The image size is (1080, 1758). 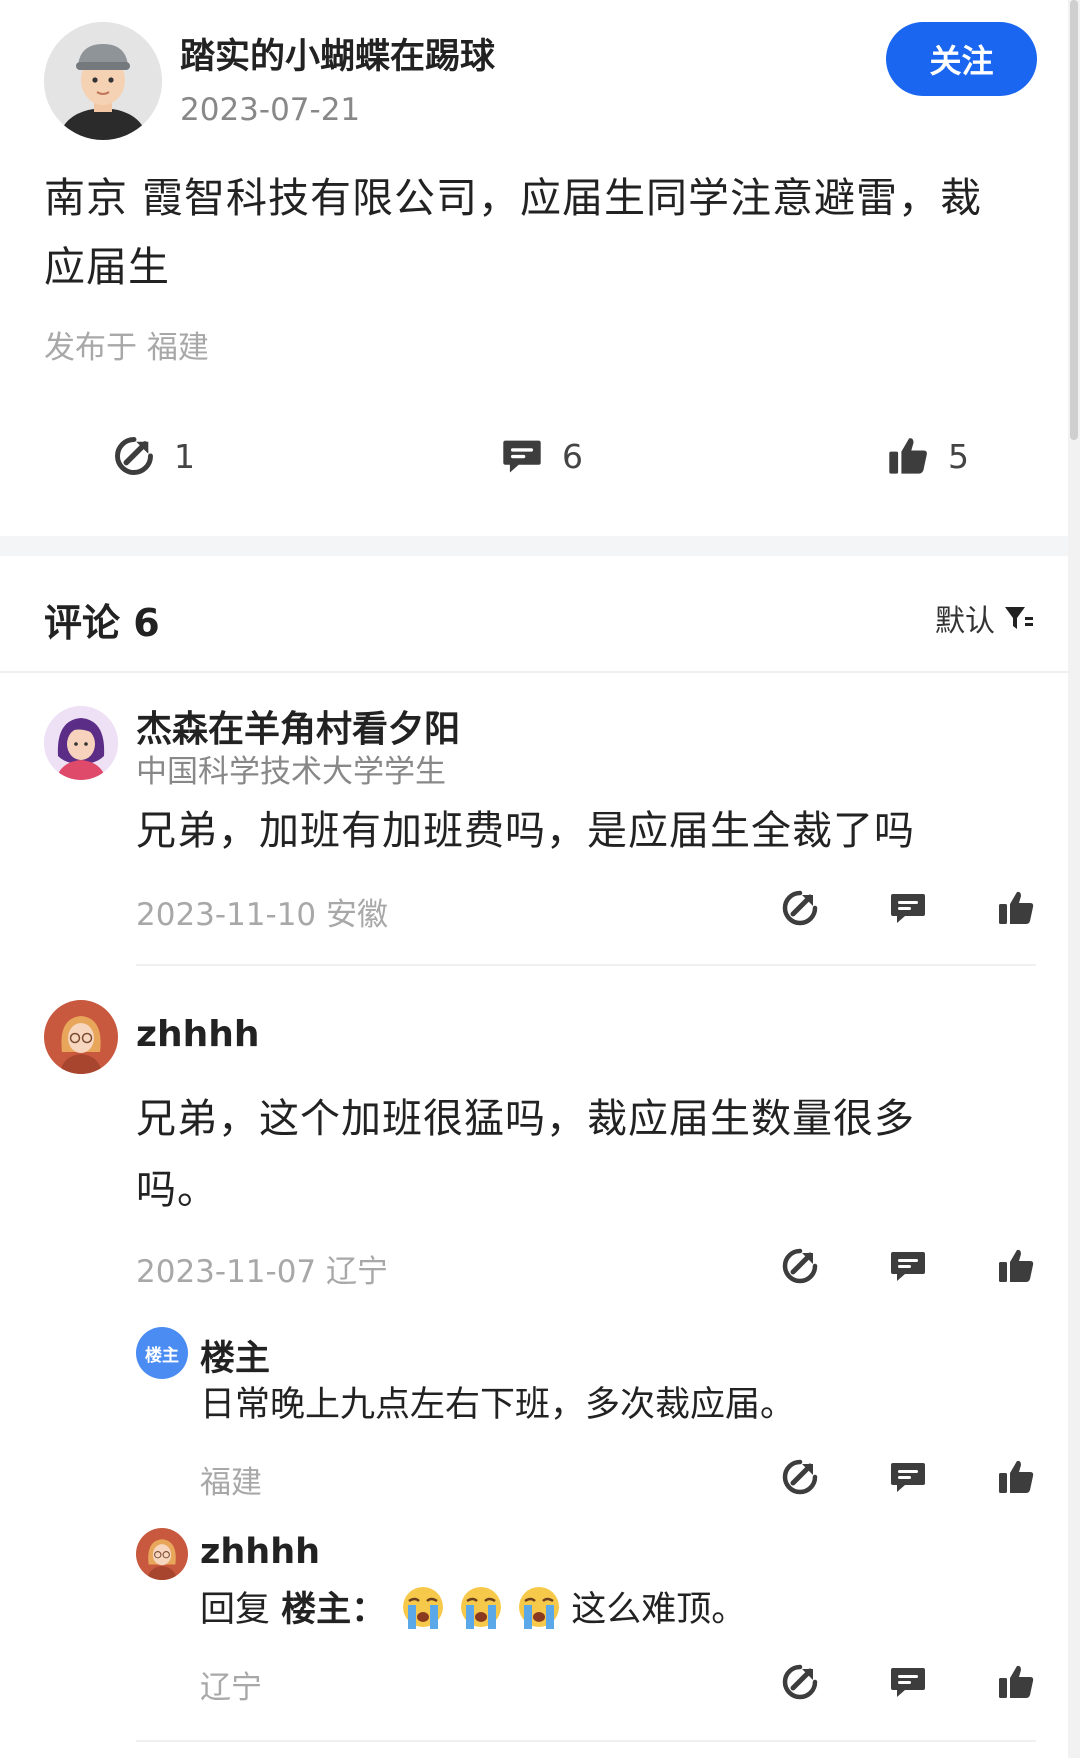 What do you see at coordinates (162, 1353) in the screenshot?
I see `op-badge-avatar: 楼主` at bounding box center [162, 1353].